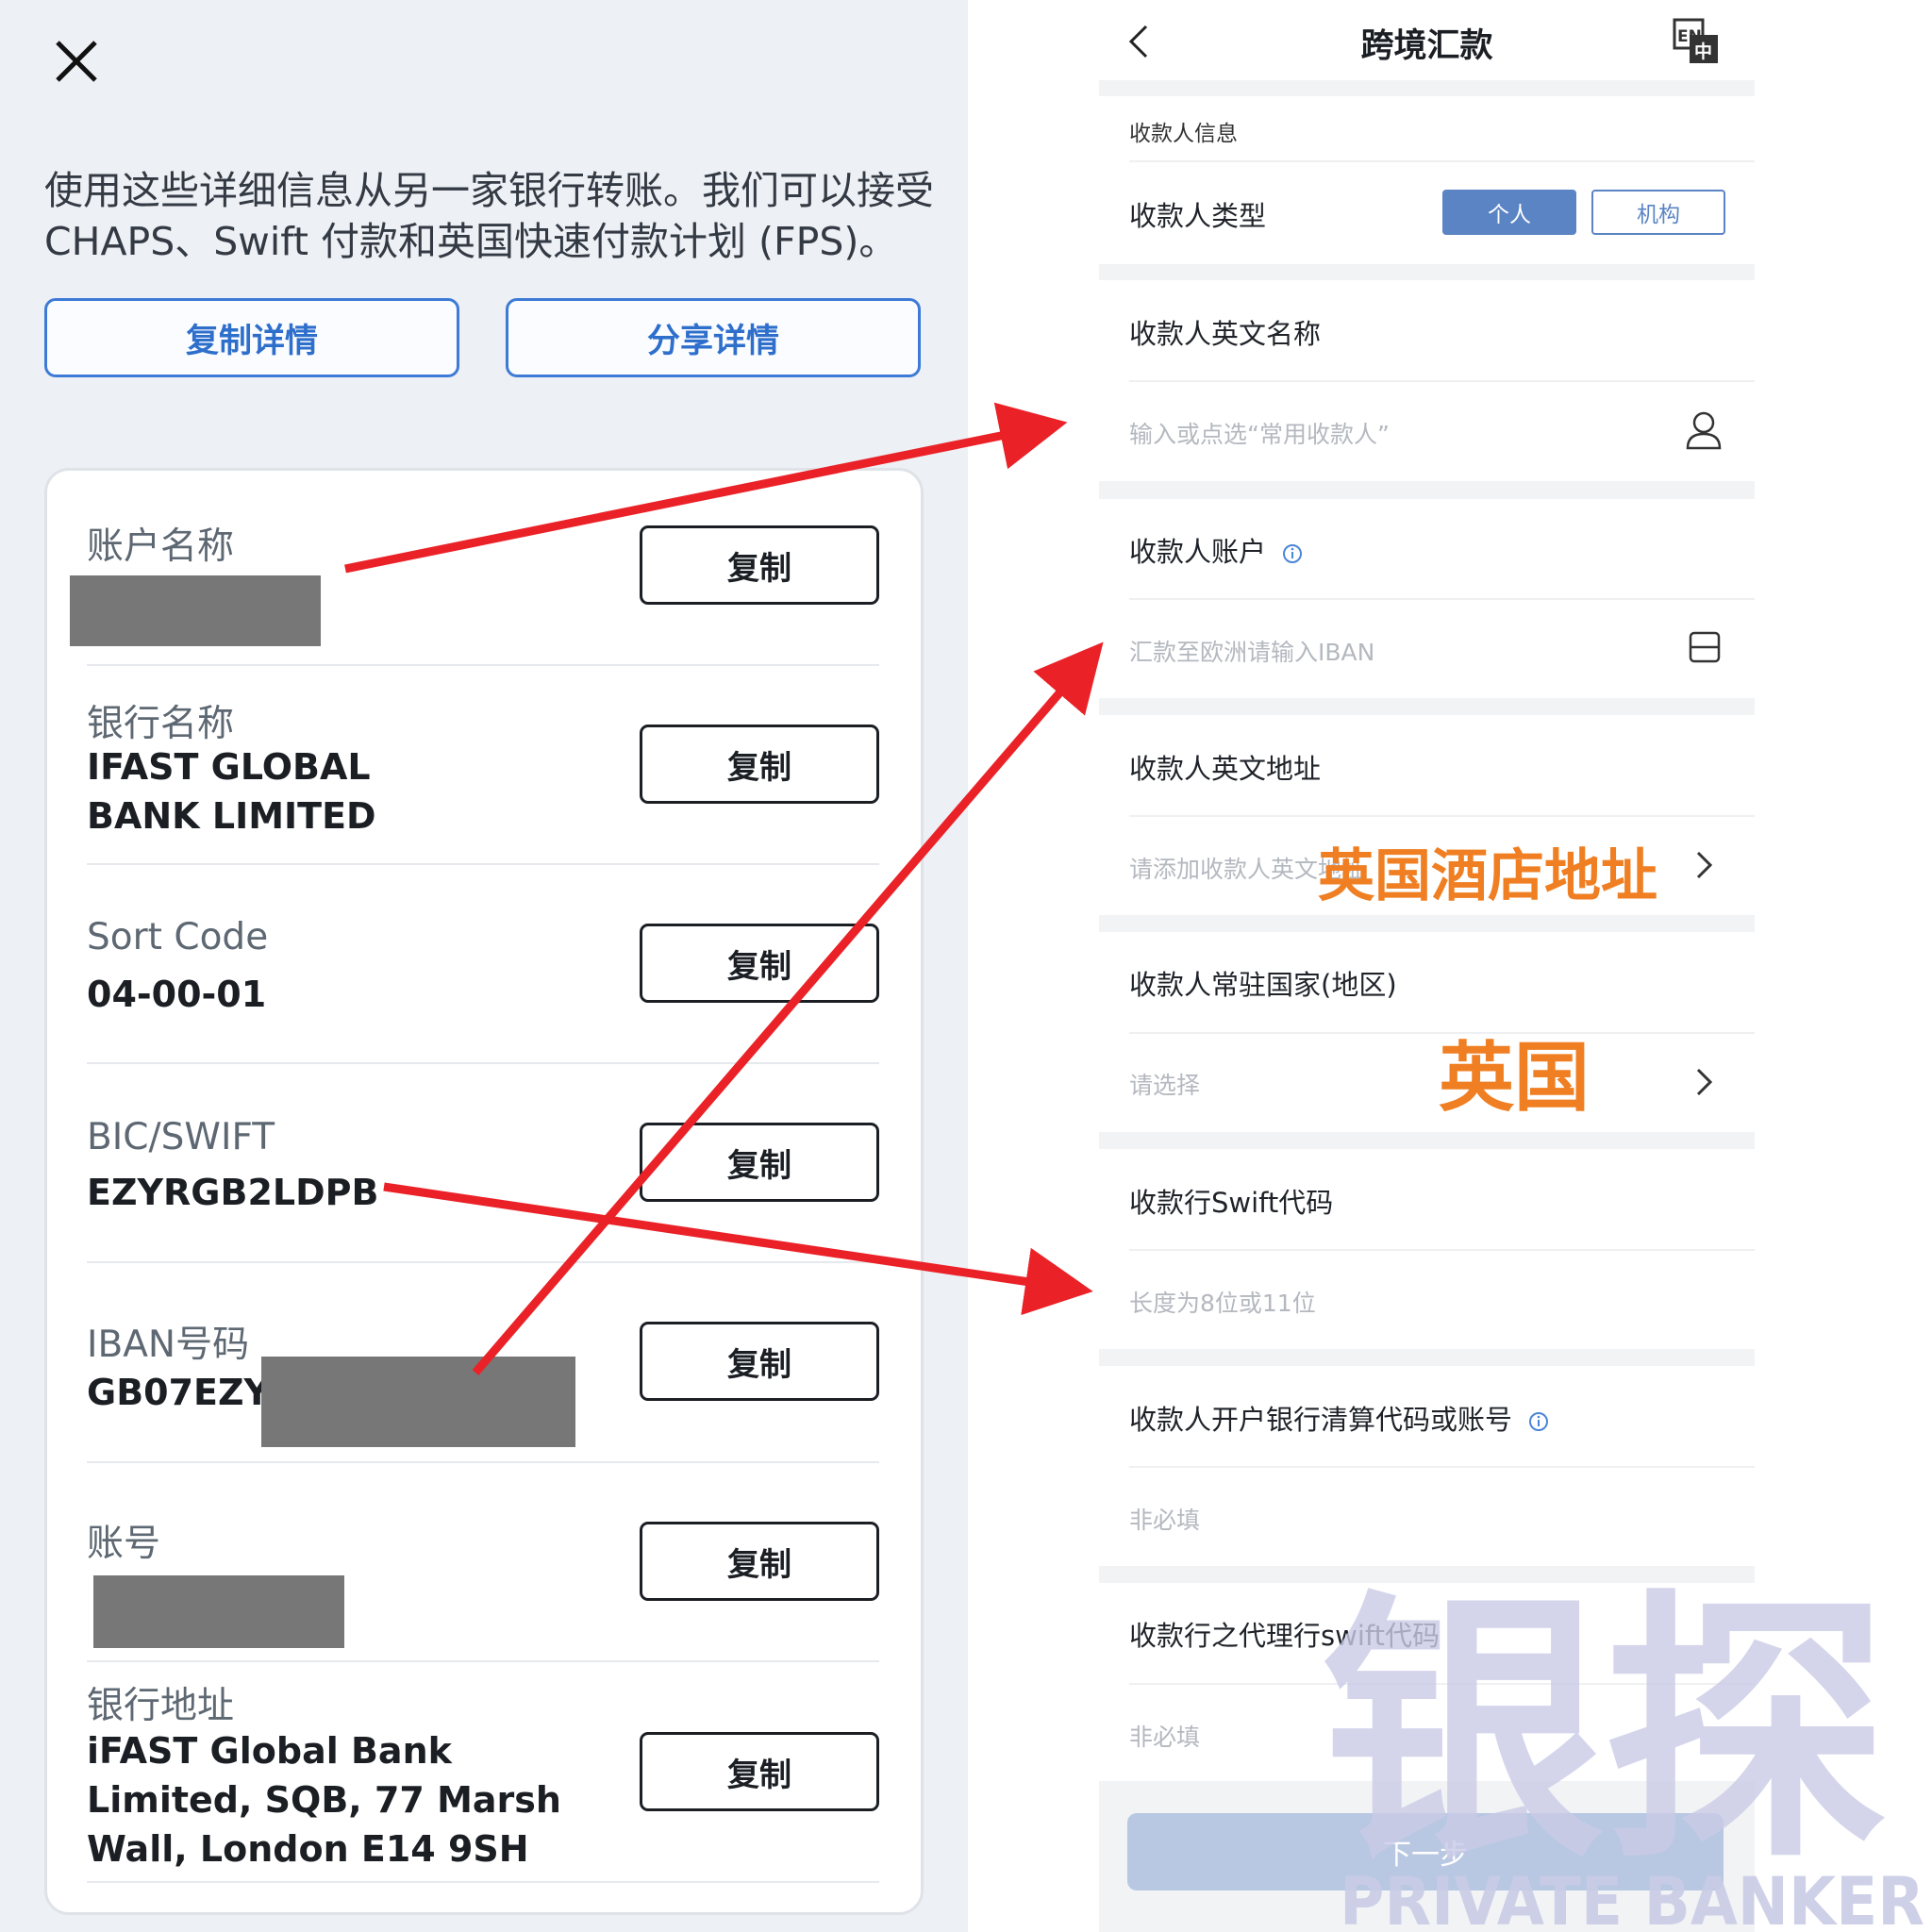  I want to click on payee-account-label-text: 收款人账户, so click(1198, 552).